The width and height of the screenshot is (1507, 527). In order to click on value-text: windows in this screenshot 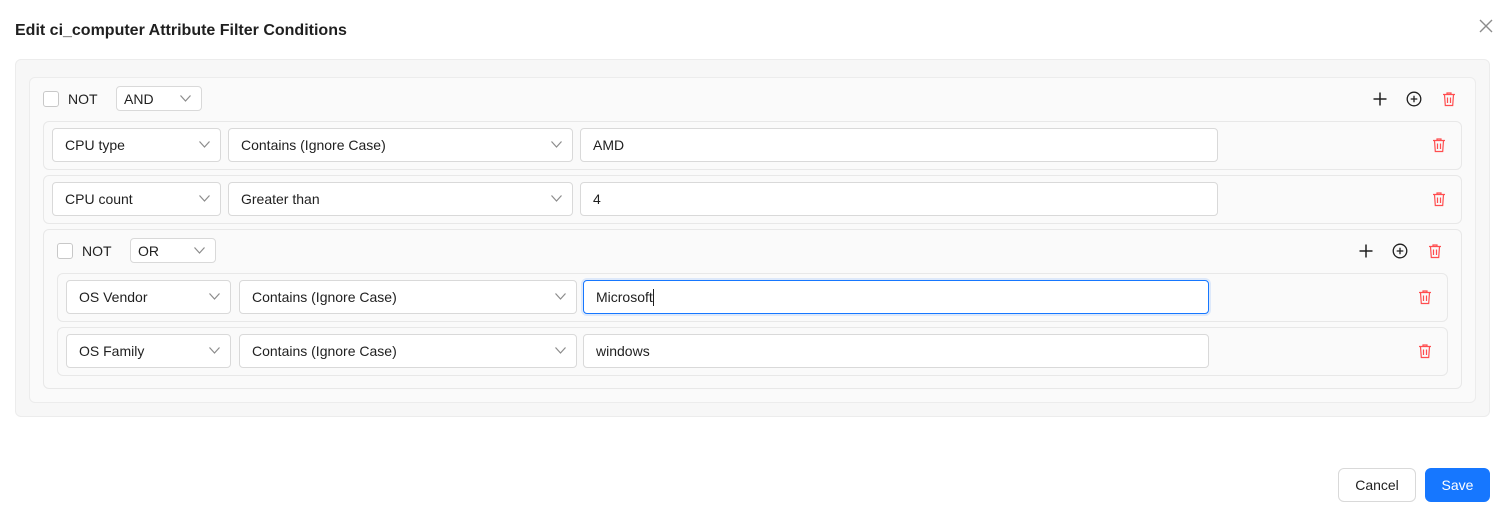, I will do `click(623, 351)`.